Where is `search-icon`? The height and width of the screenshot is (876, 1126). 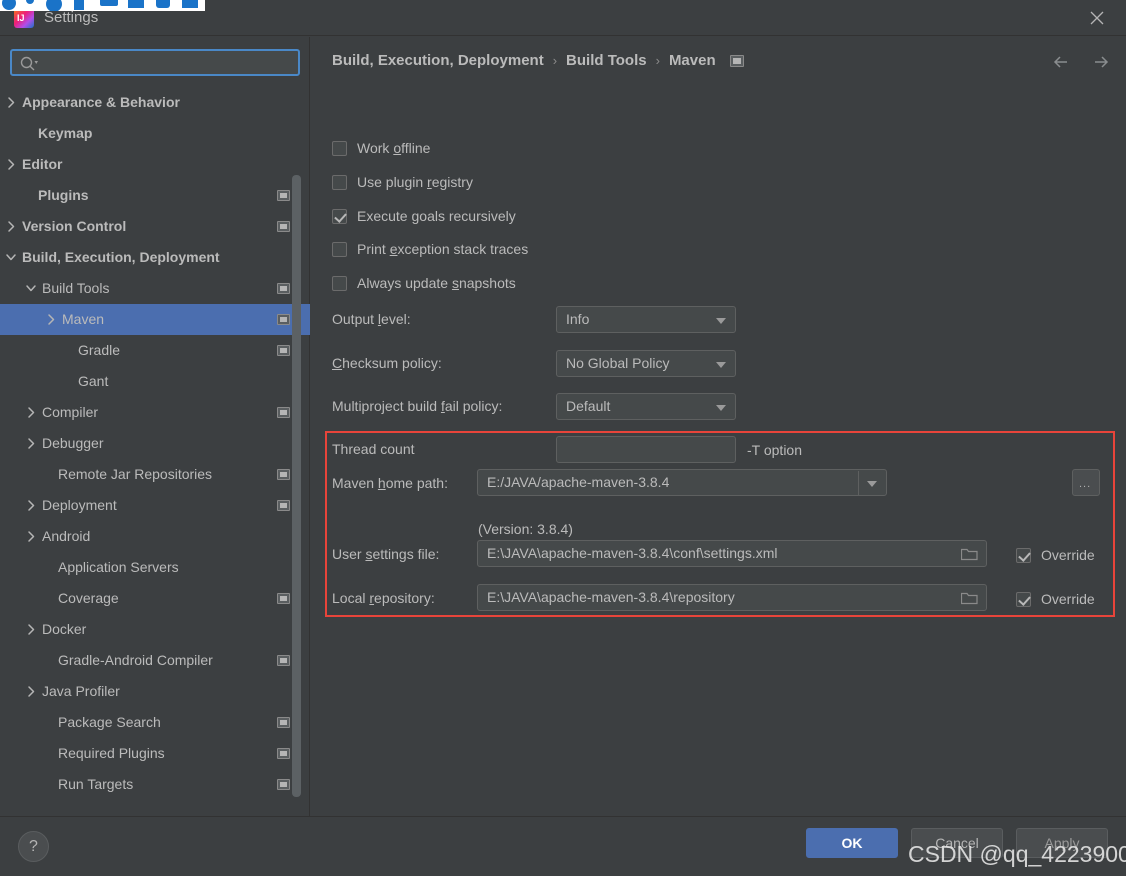 search-icon is located at coordinates (29, 63).